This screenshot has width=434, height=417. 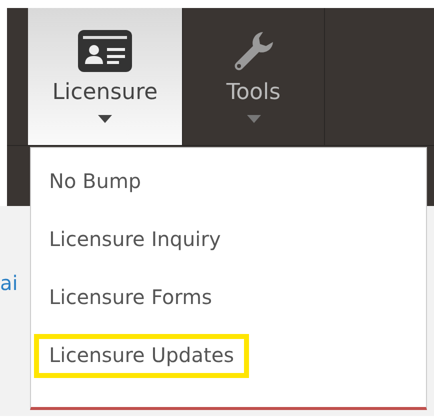 I want to click on tab-label: Tools, so click(x=253, y=92).